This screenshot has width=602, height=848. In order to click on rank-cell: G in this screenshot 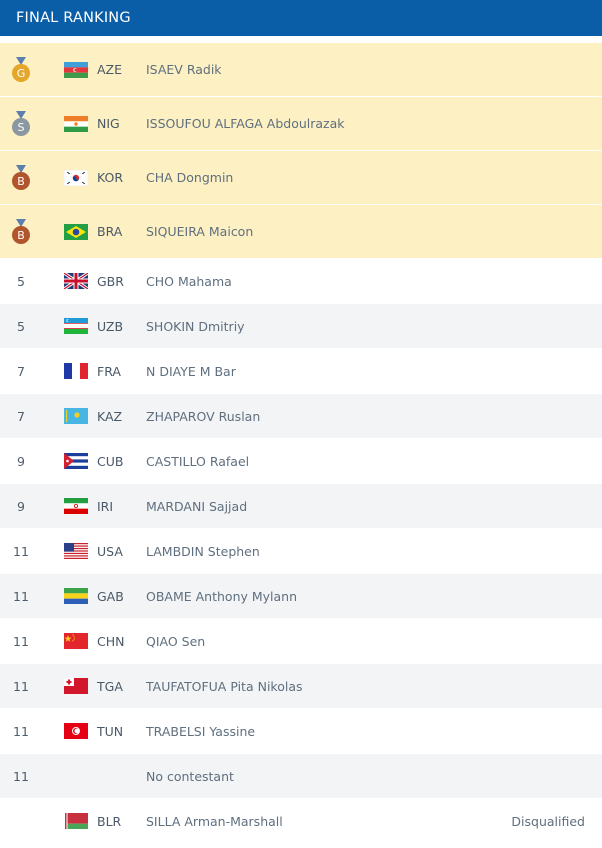, I will do `click(21, 69)`.